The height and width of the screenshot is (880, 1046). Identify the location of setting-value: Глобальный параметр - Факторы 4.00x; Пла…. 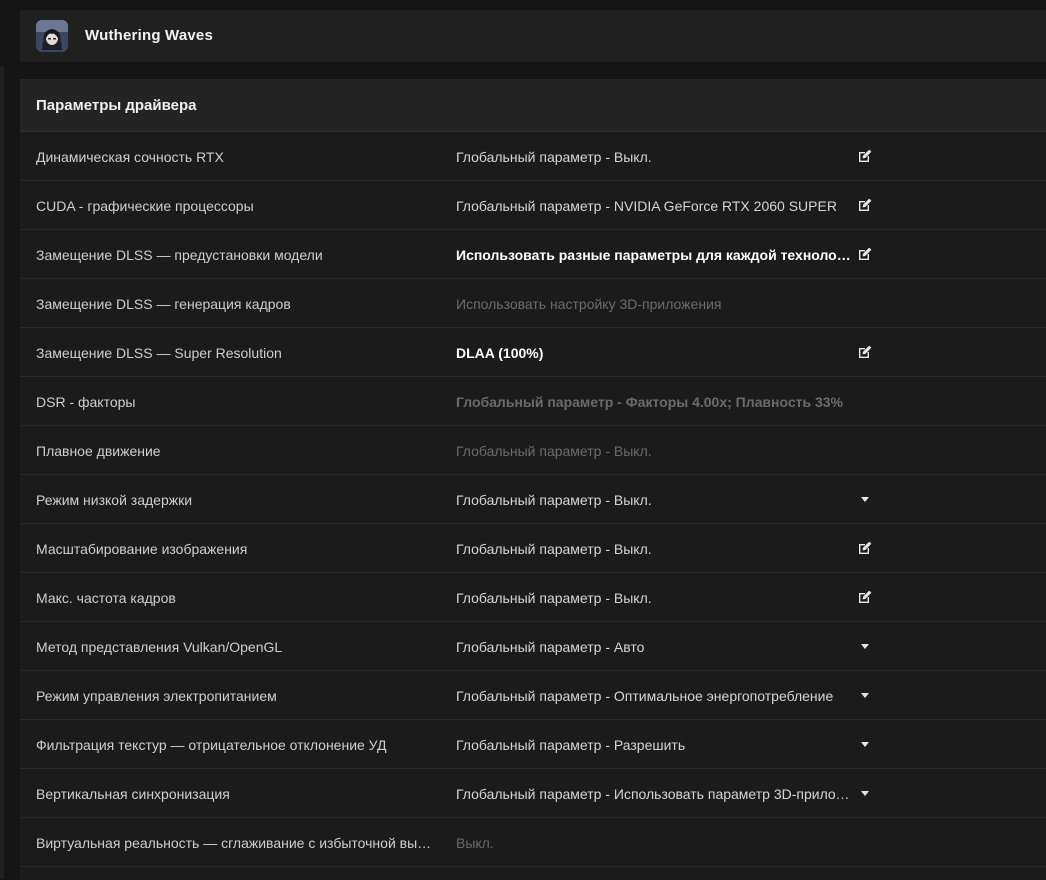
(650, 402).